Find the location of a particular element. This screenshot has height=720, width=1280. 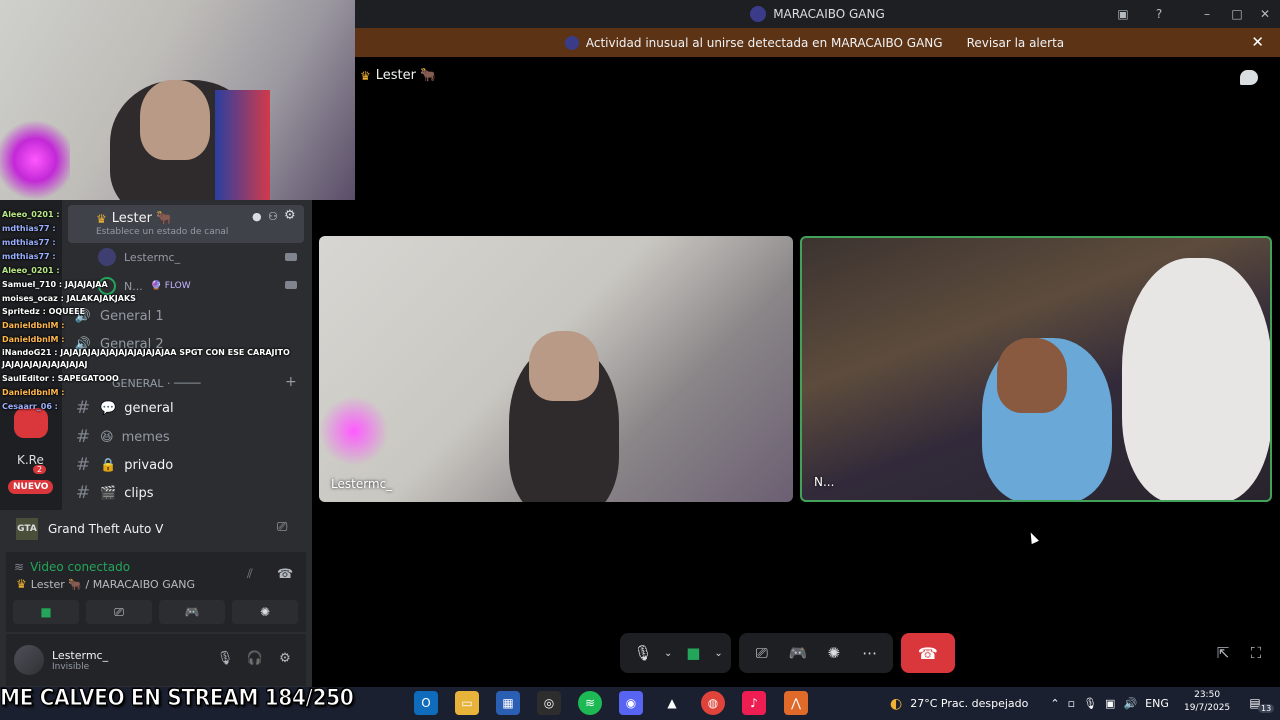

volume-icon: 🔊 is located at coordinates (1130, 703).